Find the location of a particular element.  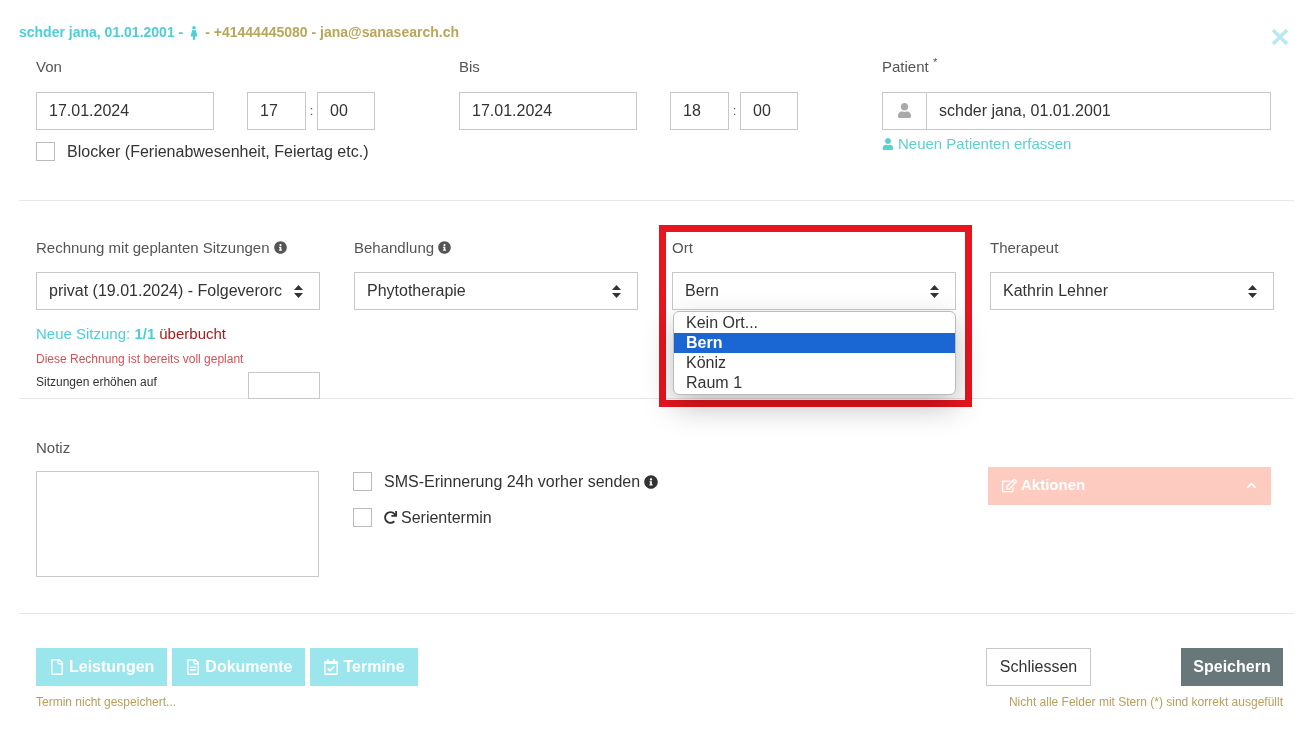

close-dialog-button: Schliessen is located at coordinates (1038, 666).